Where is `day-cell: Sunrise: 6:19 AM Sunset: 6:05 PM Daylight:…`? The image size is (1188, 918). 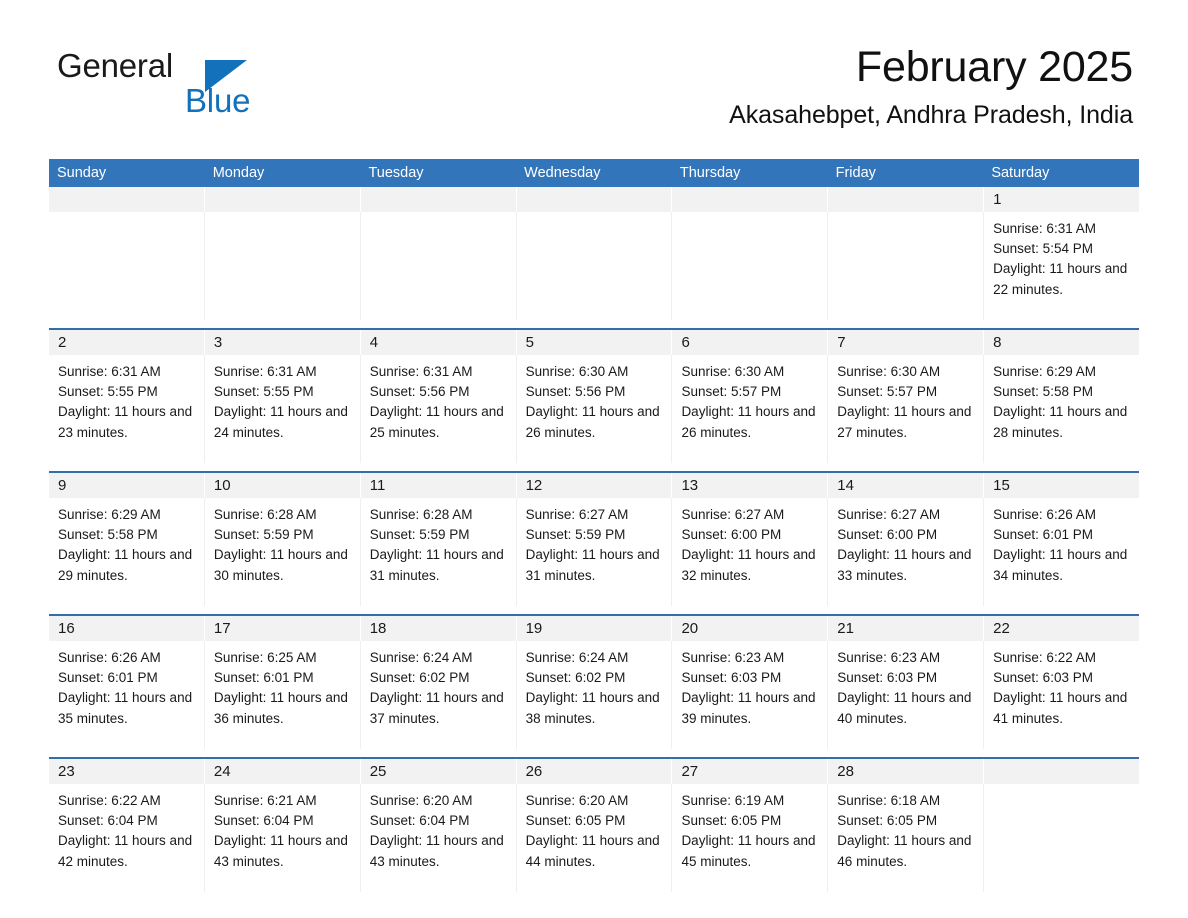 day-cell: Sunrise: 6:19 AM Sunset: 6:05 PM Daylight:… is located at coordinates (750, 838).